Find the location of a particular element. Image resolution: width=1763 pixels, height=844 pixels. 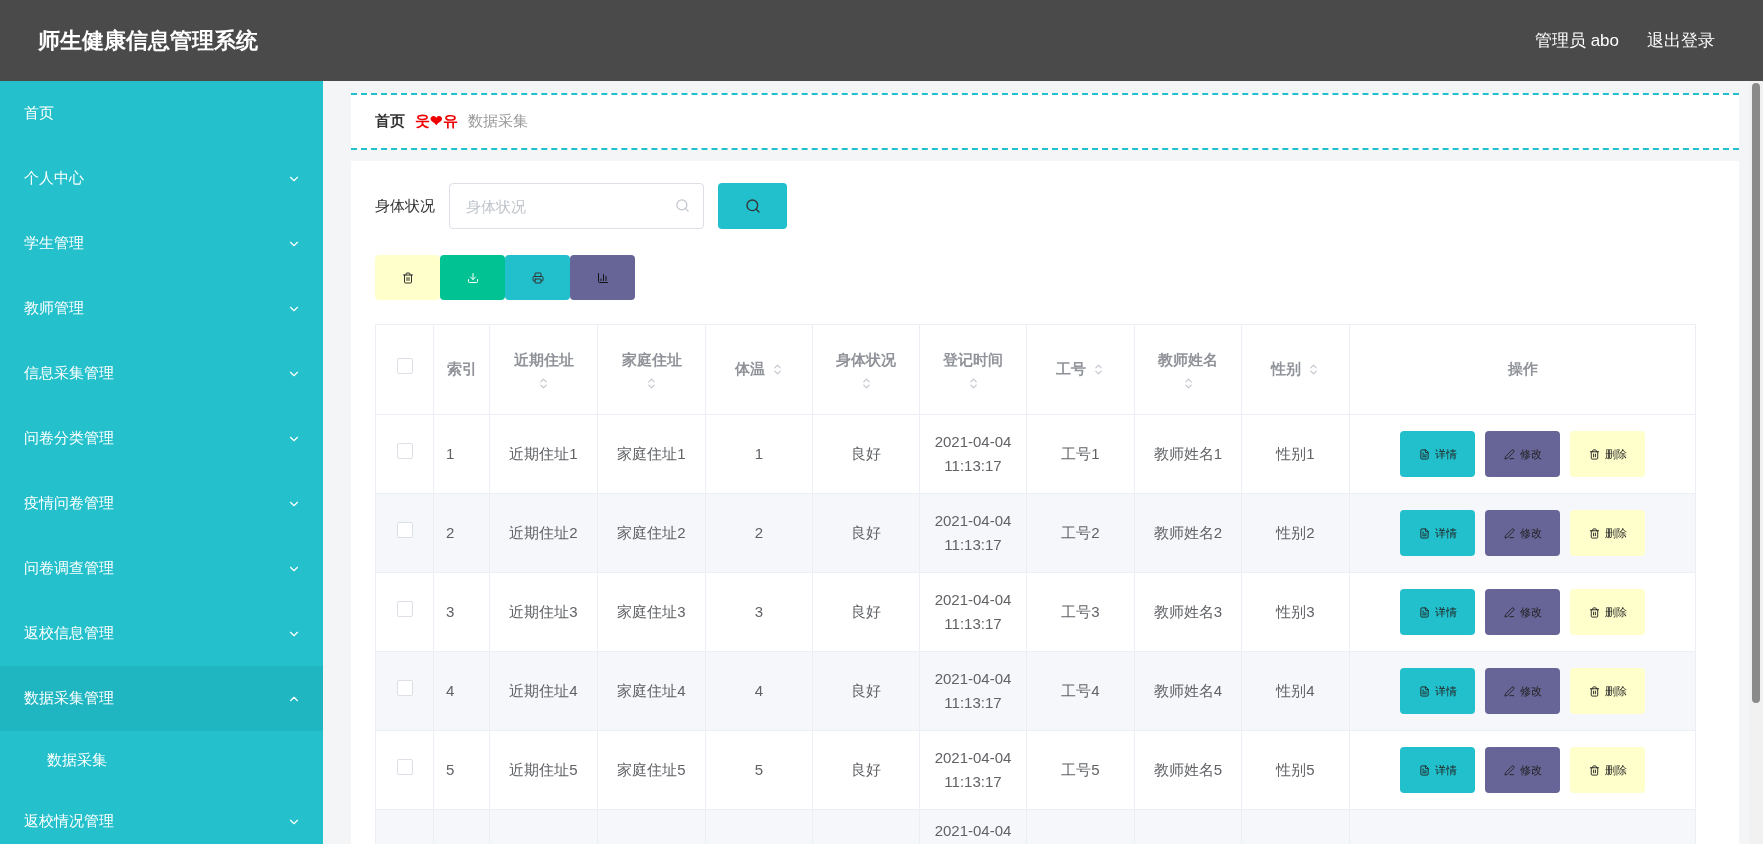

table-cell: 近期住址4 is located at coordinates (543, 690).